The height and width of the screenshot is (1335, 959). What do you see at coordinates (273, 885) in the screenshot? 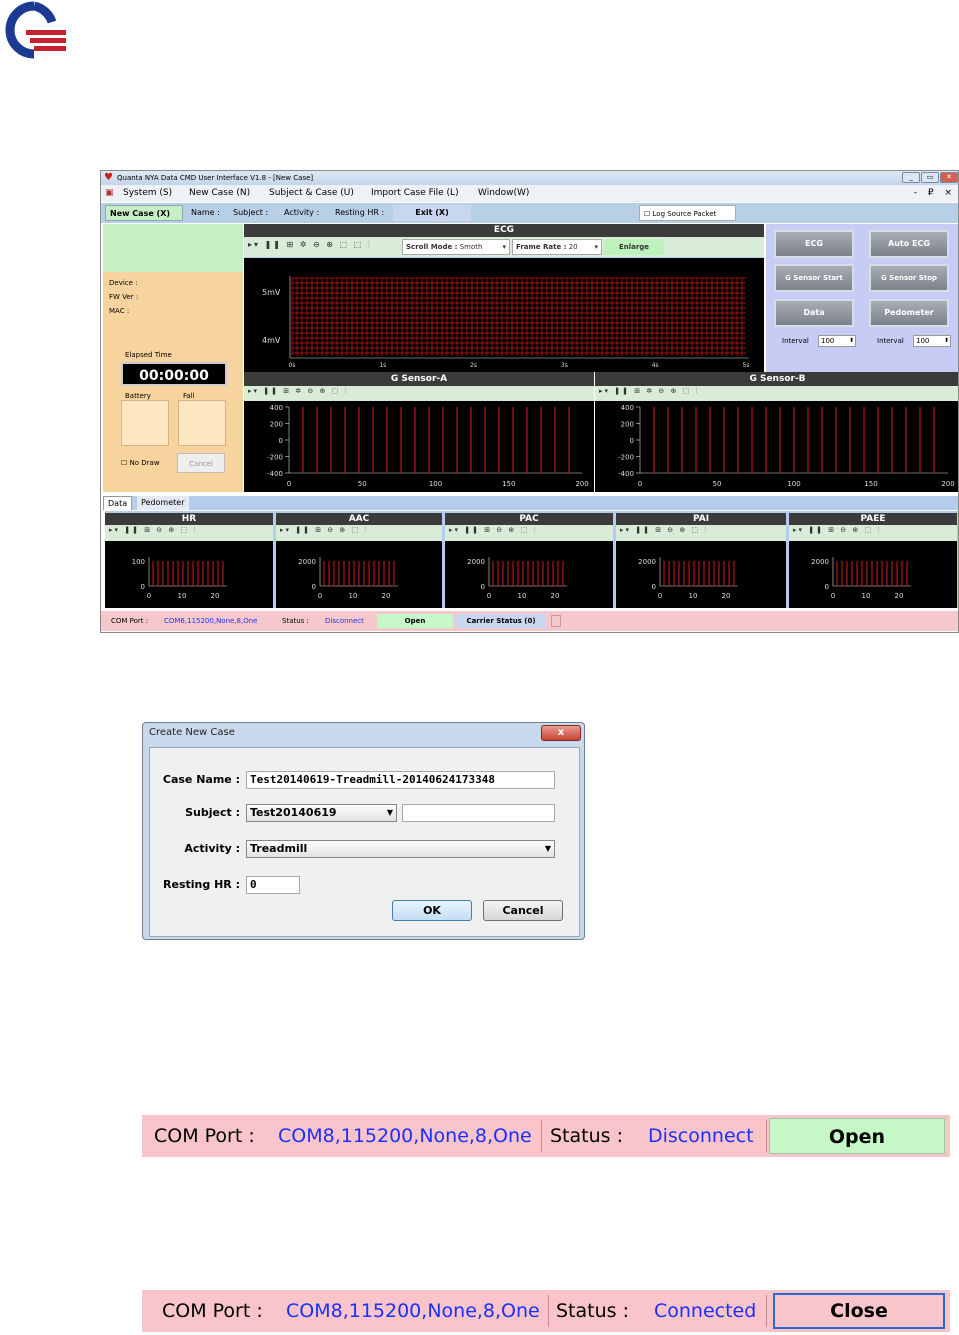
I see `resting-hr-input: 0` at bounding box center [273, 885].